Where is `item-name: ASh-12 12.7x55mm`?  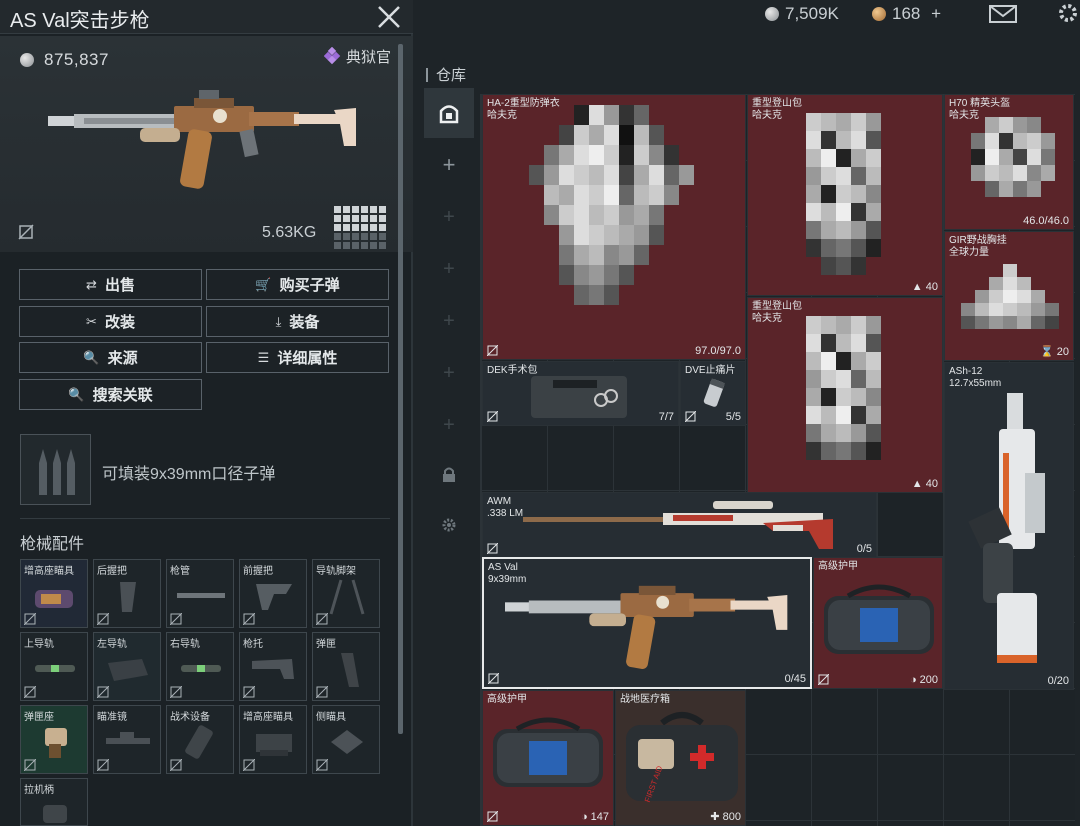
item-name: ASh-12 12.7x55mm is located at coordinates (975, 377).